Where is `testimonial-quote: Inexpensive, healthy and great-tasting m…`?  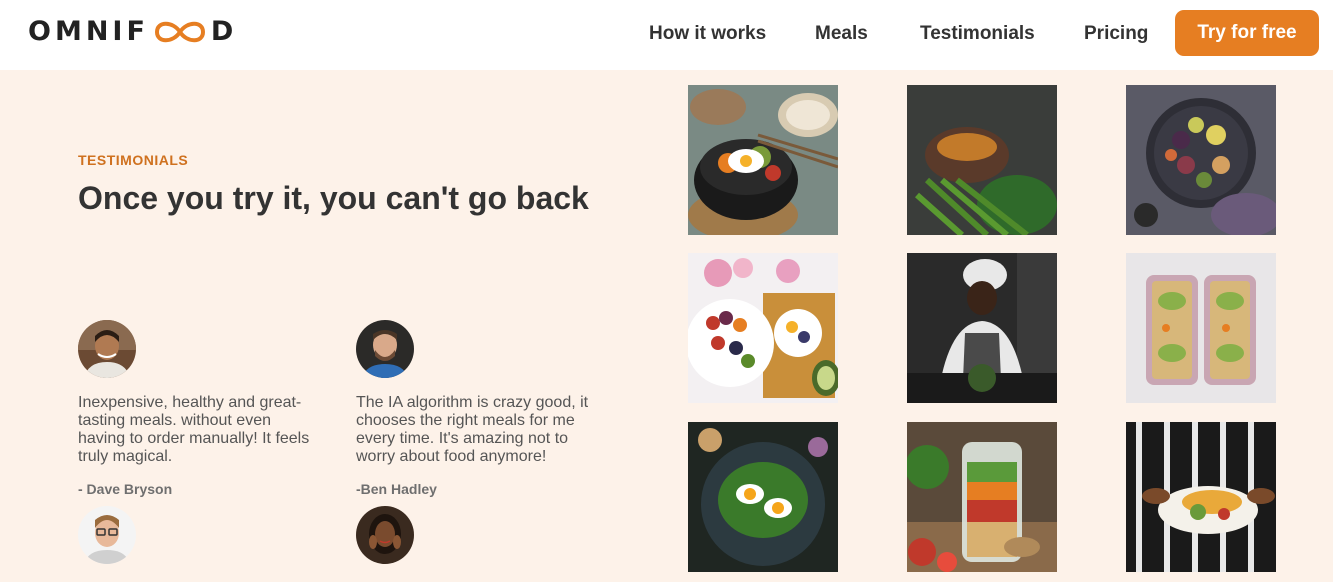 testimonial-quote: Inexpensive, healthy and great-tasting m… is located at coordinates (194, 429).